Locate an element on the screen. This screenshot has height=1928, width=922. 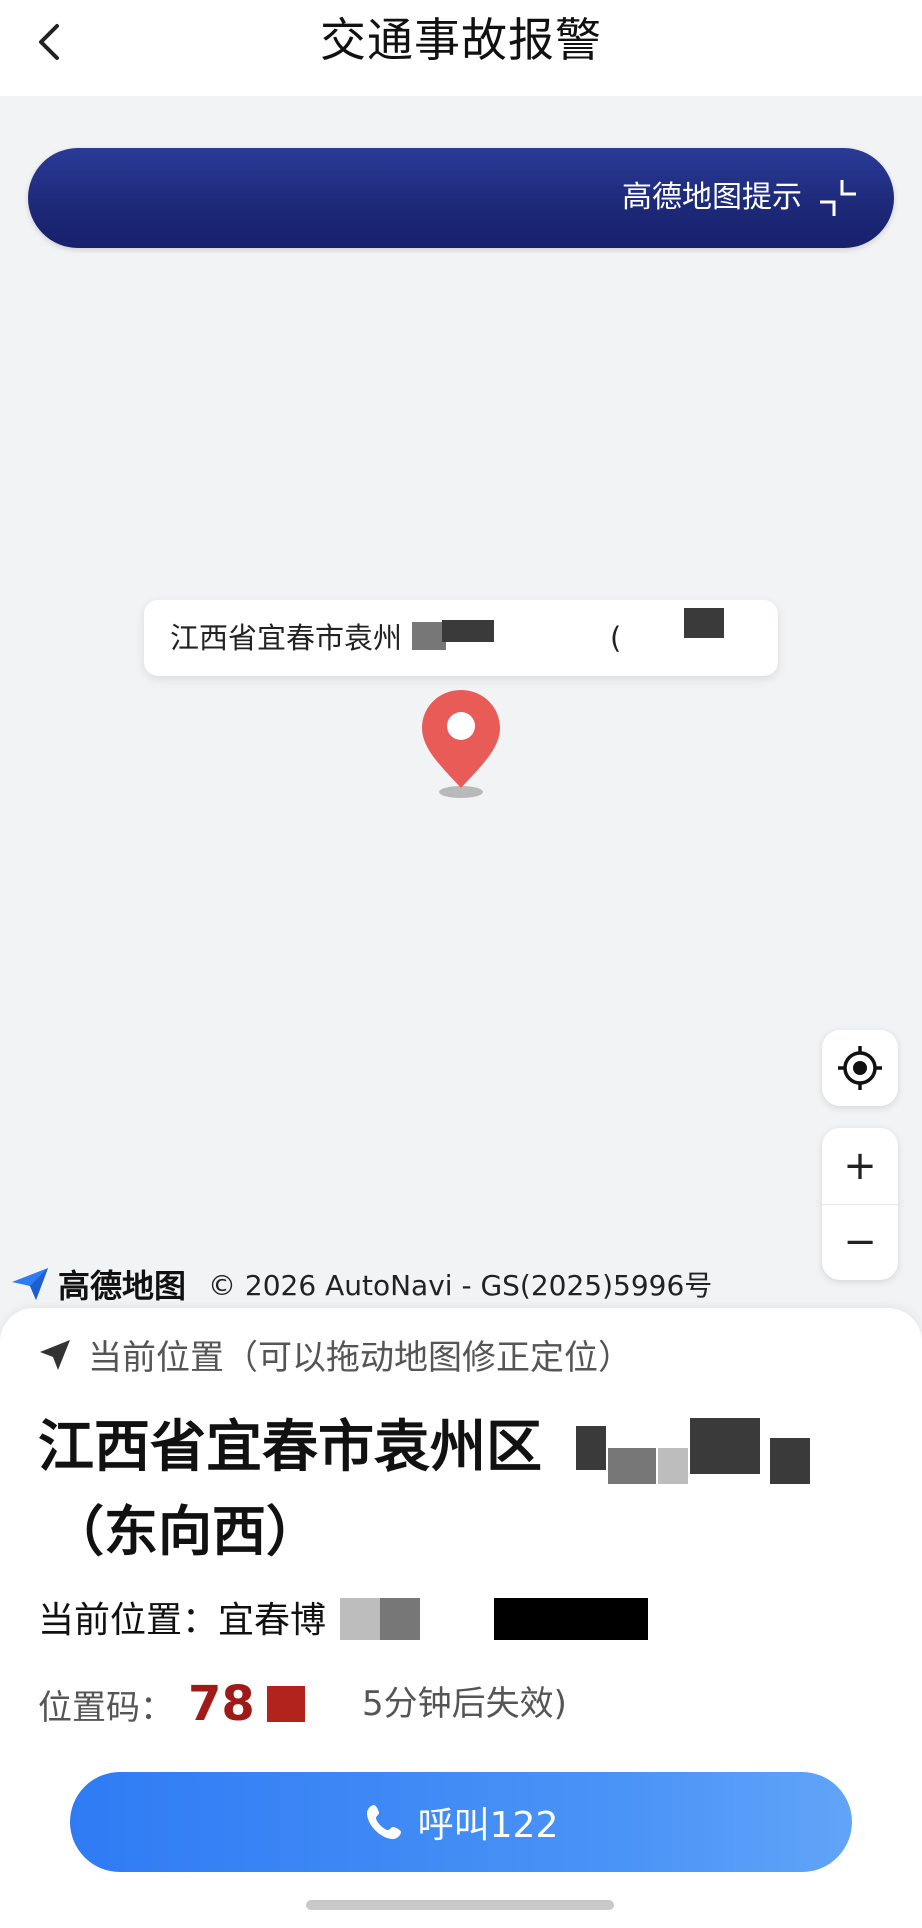
location-pin-icon is located at coordinates (461, 744).